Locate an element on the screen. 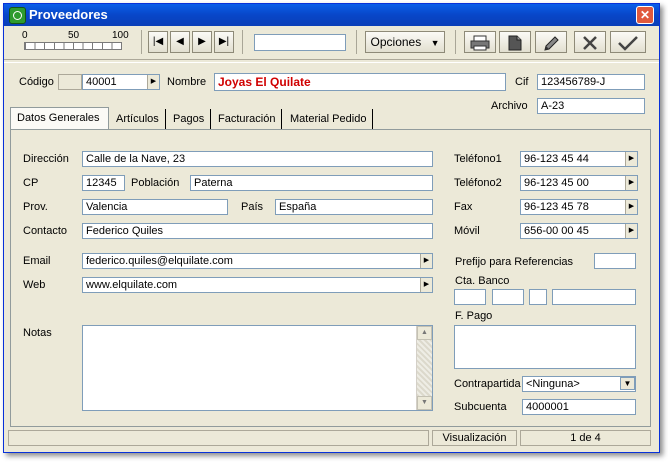 Image resolution: width=668 pixels, height=462 pixels. fax-value: 96-123 45 78 is located at coordinates (556, 207).